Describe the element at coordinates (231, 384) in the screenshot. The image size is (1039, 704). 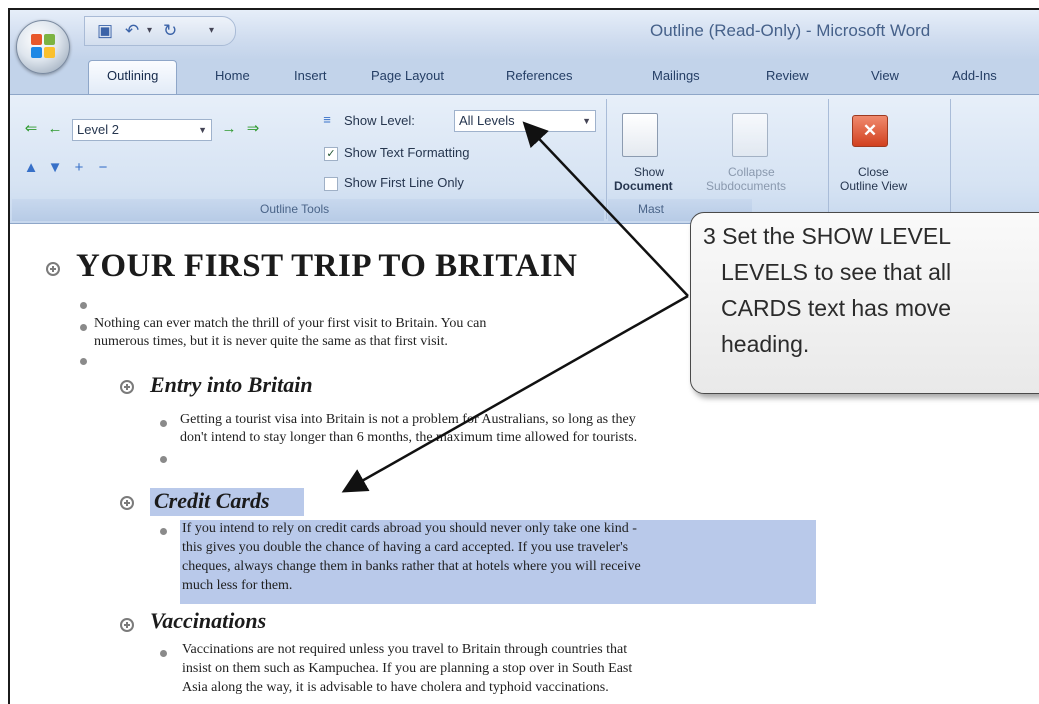
I see `heading-entry-into-britain: Entry into Britain` at that location.